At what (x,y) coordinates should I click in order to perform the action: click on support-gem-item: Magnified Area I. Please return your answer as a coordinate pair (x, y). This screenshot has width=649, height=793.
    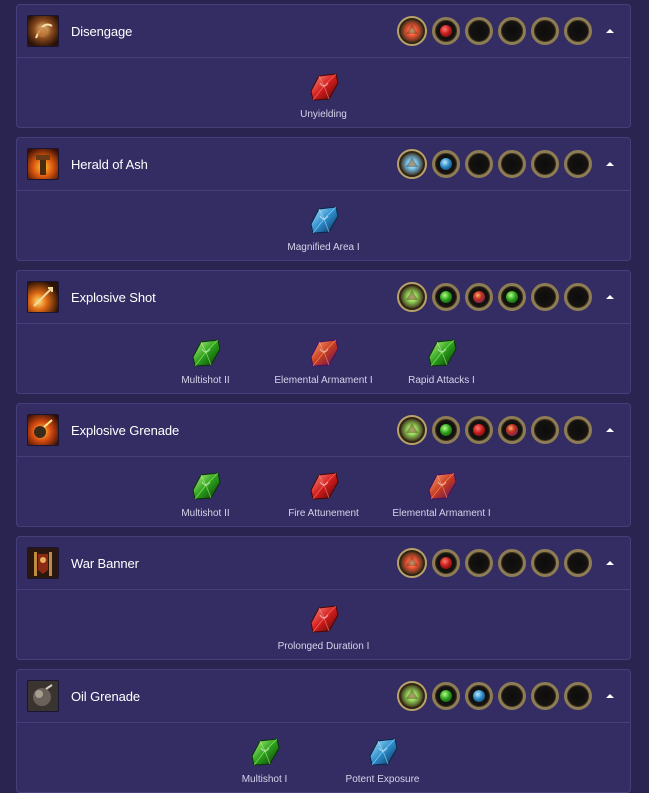
    Looking at the image, I should click on (324, 228).